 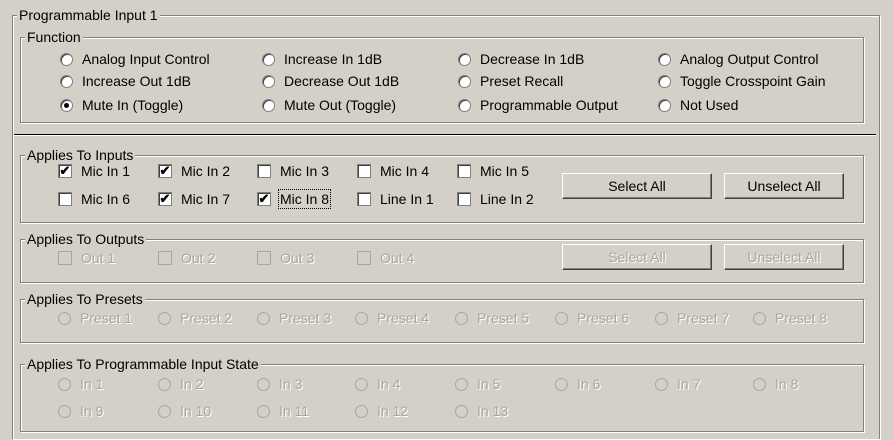 I want to click on state-radio: In 1, so click(x=80, y=384).